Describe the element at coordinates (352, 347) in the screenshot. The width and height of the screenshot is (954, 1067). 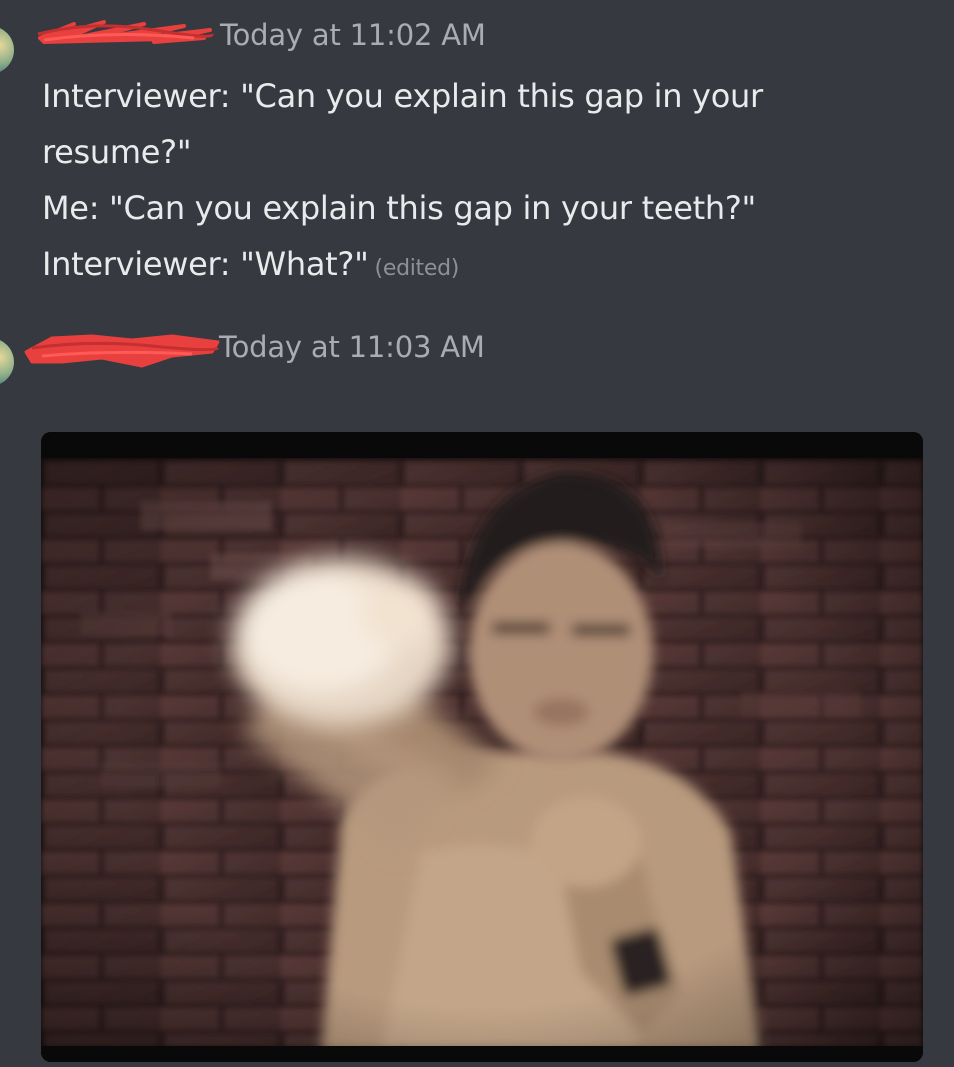
I see `message-timestamp: Today at 11:03 AM` at that location.